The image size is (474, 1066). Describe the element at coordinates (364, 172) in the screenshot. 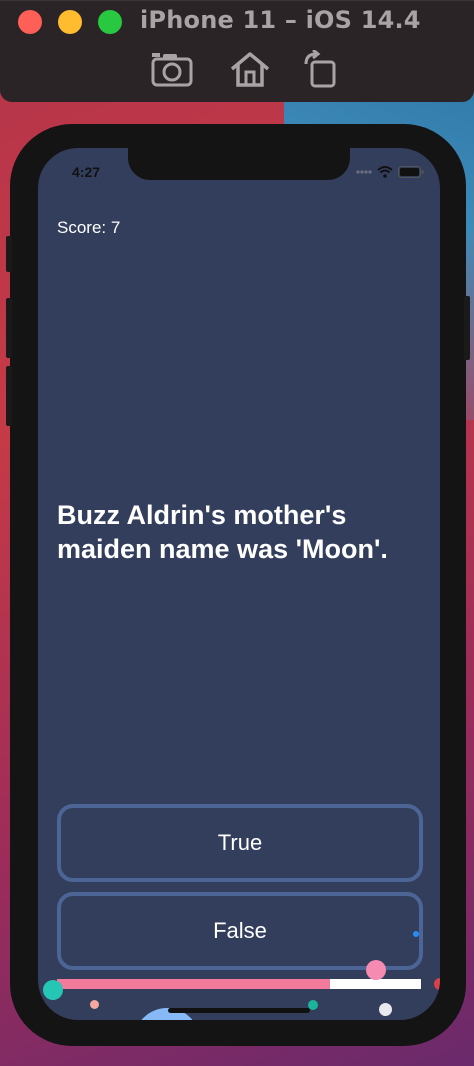

I see `signal-icon` at that location.